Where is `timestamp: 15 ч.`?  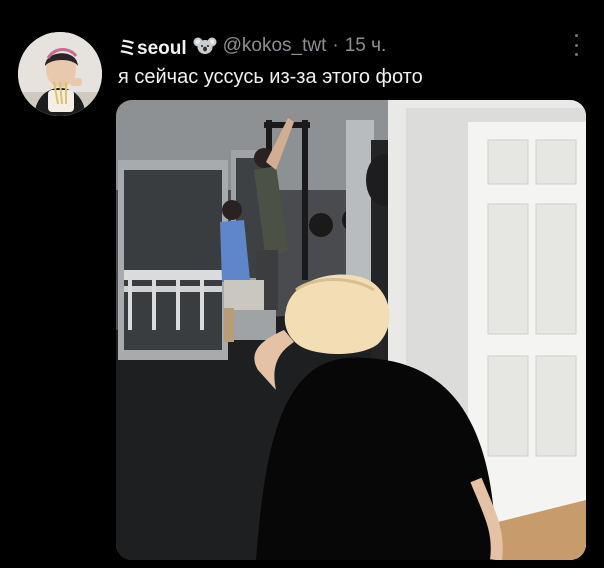
timestamp: 15 ч. is located at coordinates (366, 46).